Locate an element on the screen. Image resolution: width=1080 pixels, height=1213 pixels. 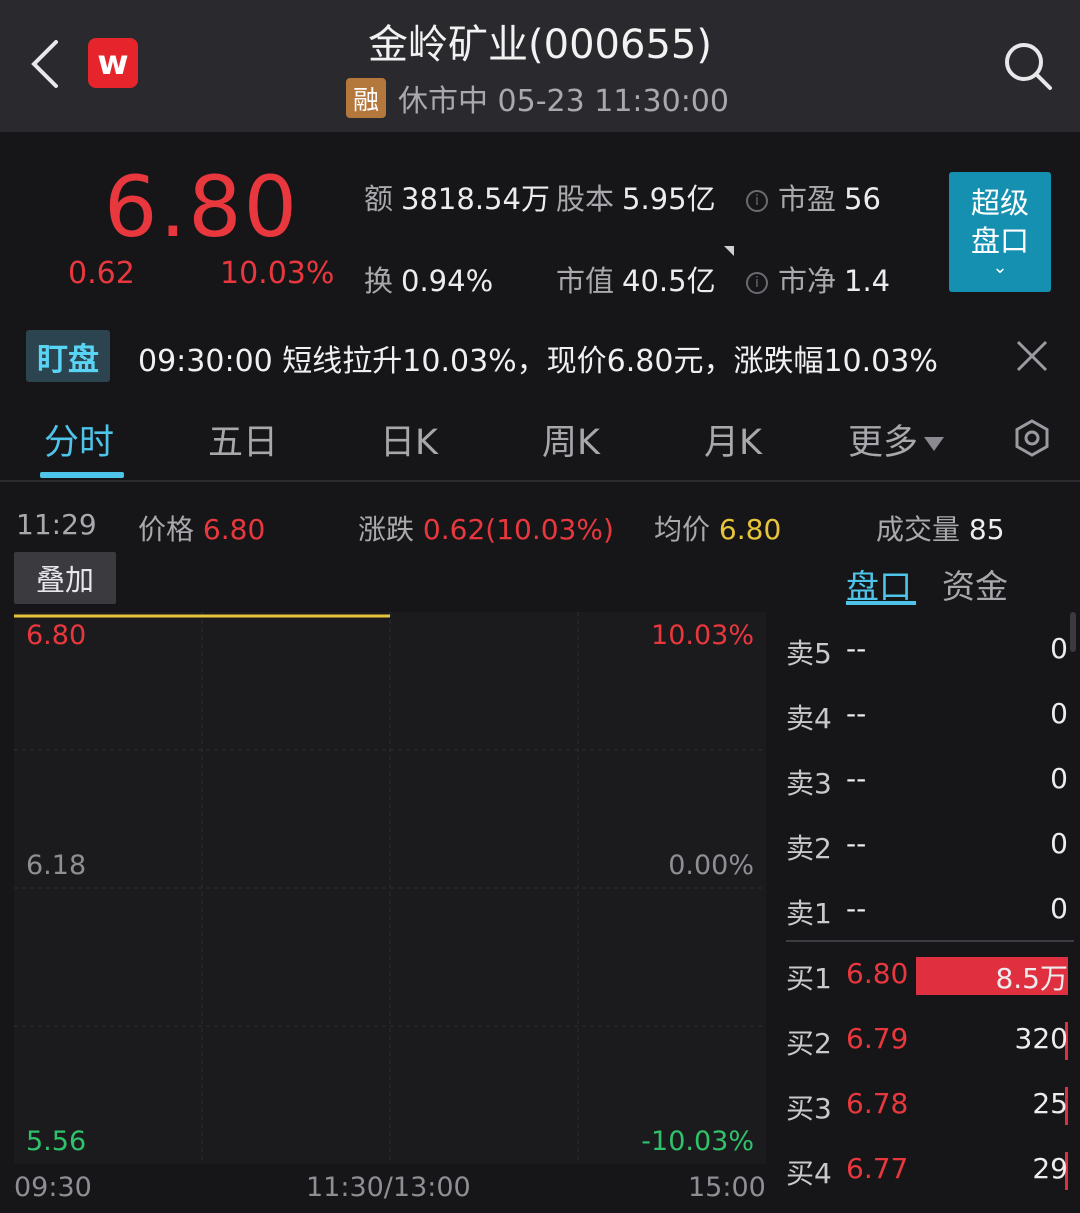
ask-row: 卖2 -- 0 is located at coordinates (927, 845).